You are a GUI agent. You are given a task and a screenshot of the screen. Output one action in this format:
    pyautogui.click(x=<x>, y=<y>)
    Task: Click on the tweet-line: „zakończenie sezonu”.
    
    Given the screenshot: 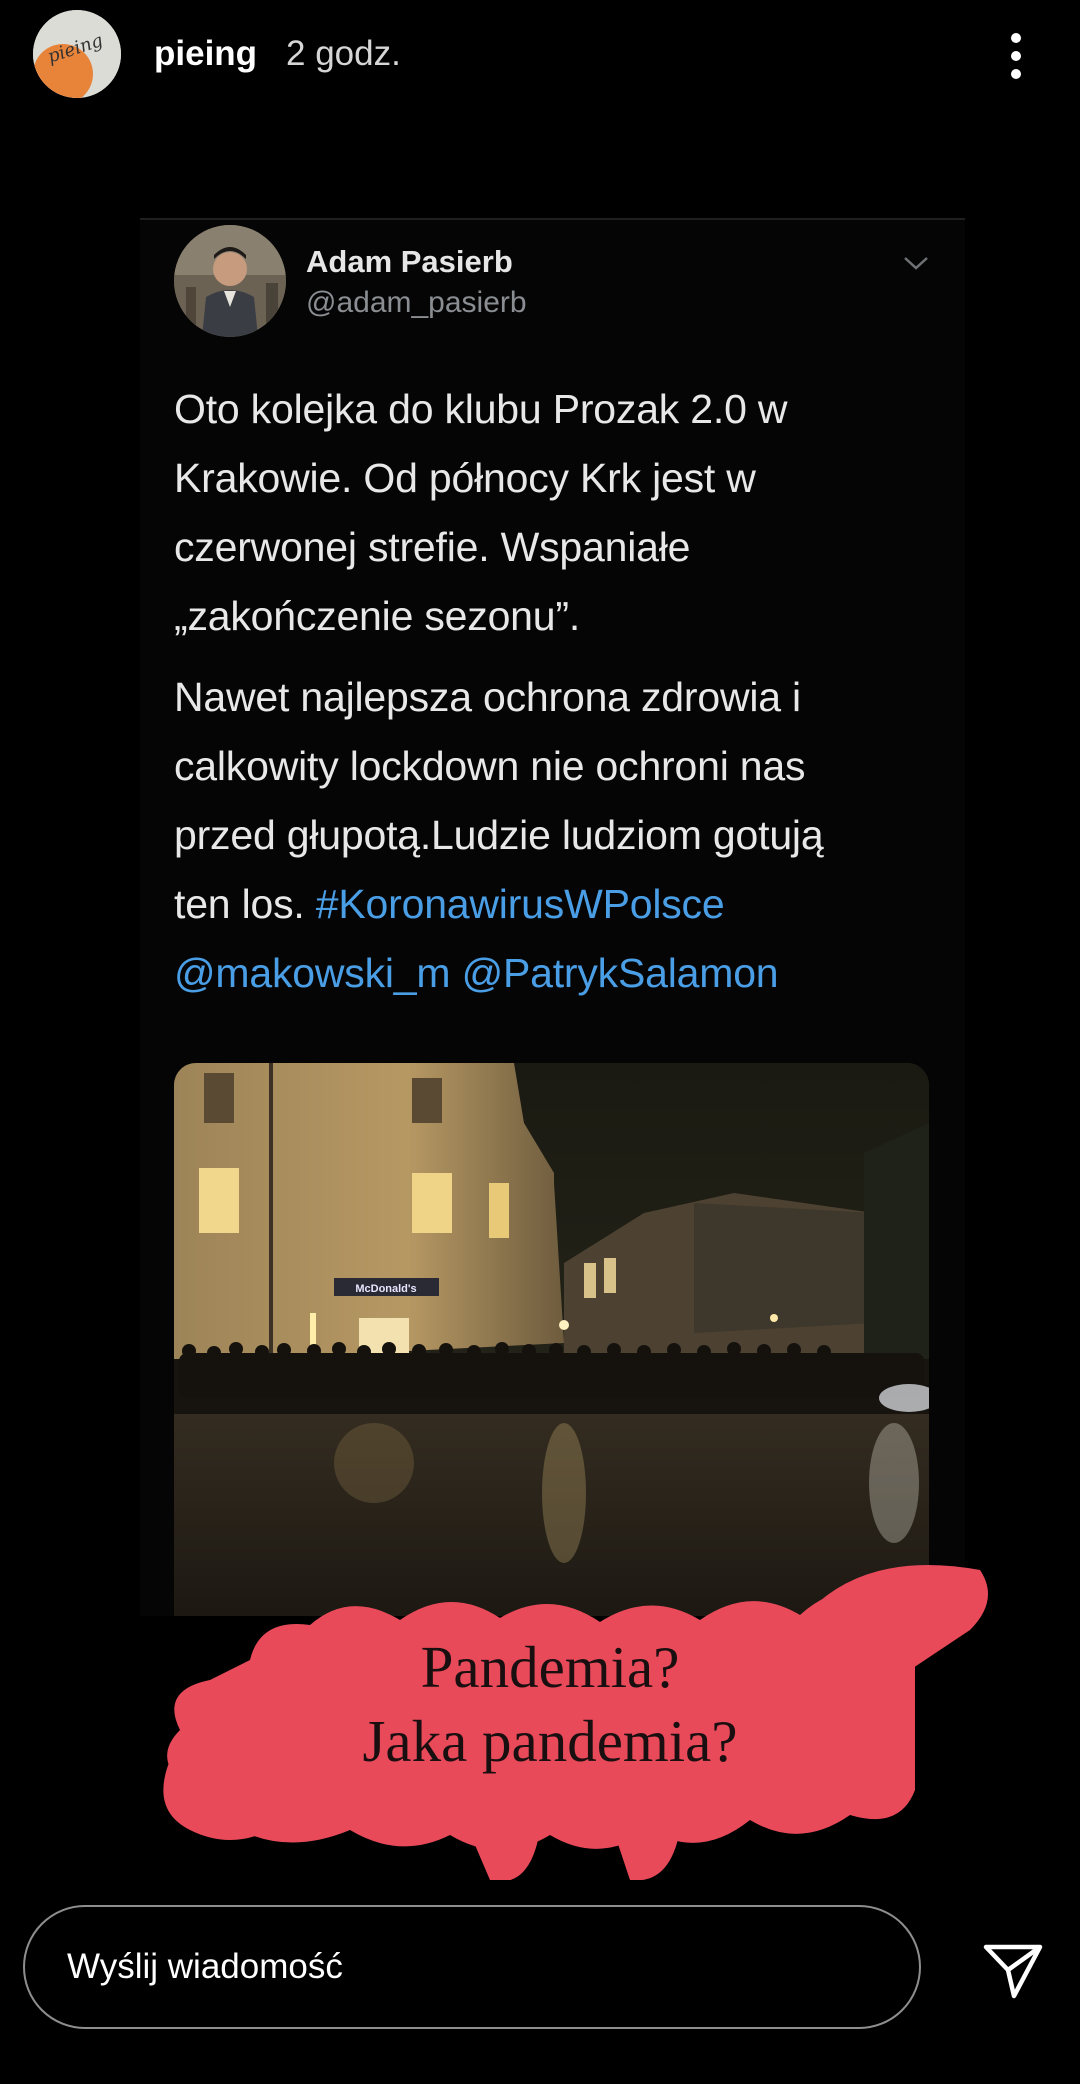 What is the action you would take?
    pyautogui.click(x=377, y=616)
    